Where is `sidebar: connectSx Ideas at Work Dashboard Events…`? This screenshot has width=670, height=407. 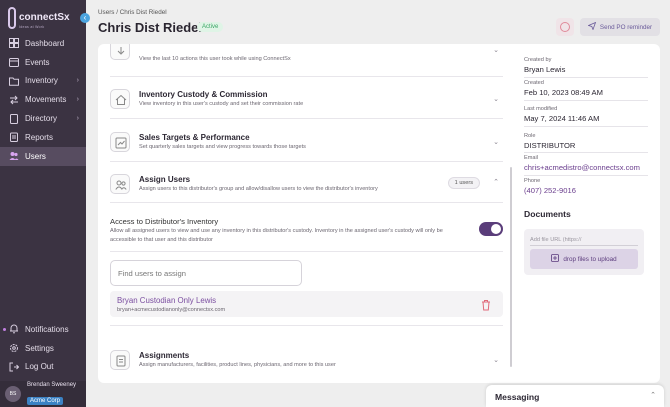 sidebar: connectSx Ideas at Work Dashboard Events… is located at coordinates (43, 203).